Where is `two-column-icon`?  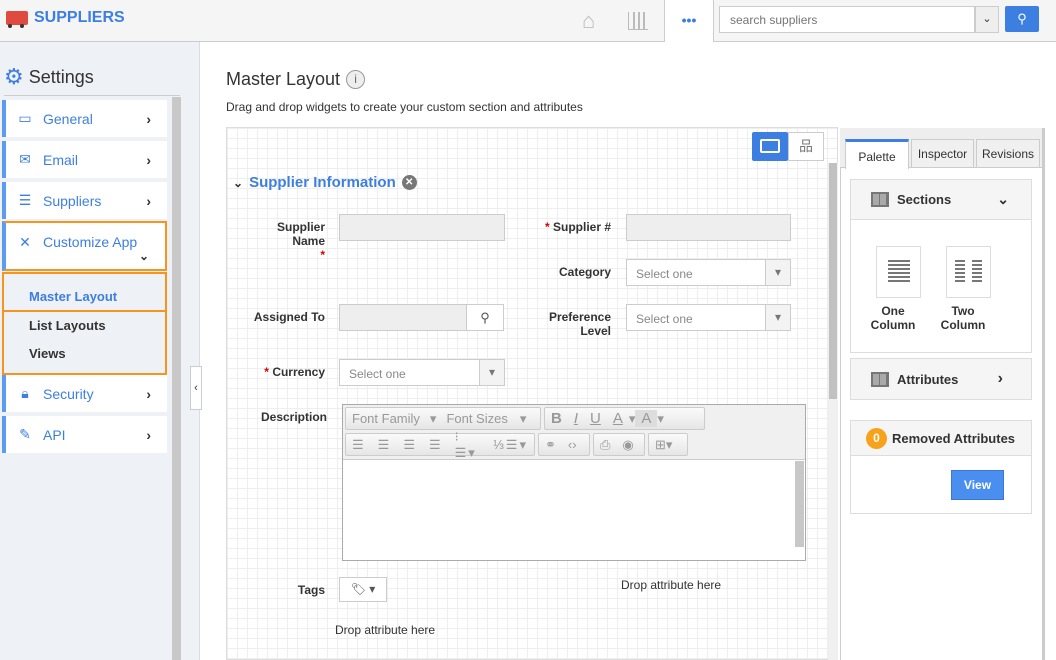 two-column-icon is located at coordinates (960, 272).